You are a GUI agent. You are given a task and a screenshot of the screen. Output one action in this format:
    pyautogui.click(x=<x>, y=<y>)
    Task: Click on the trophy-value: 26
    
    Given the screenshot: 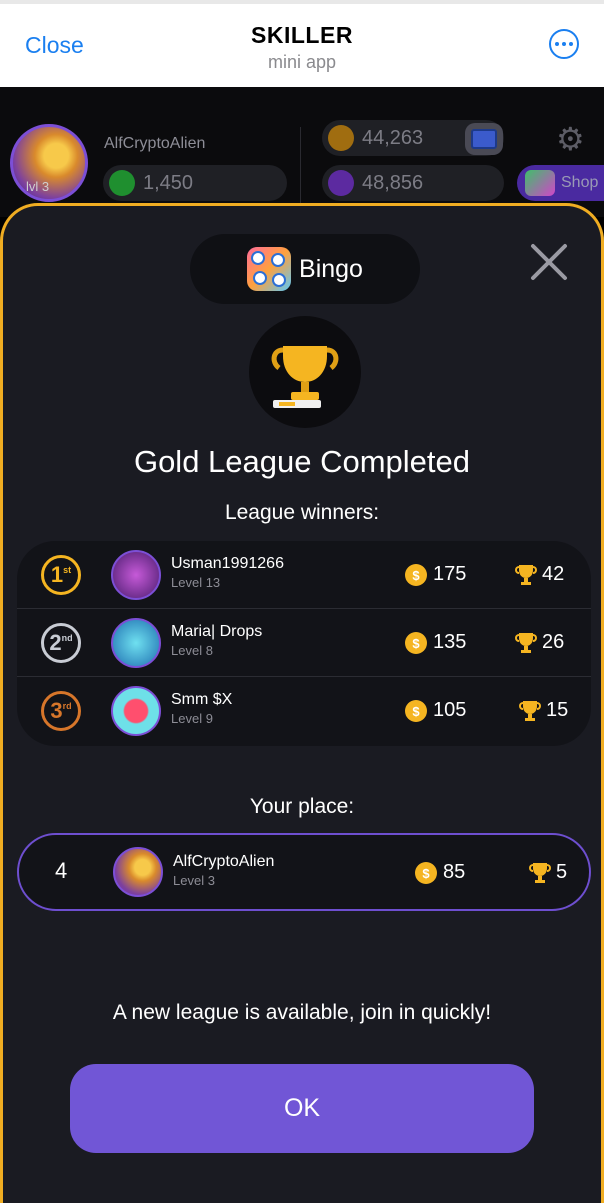 What is the action you would take?
    pyautogui.click(x=553, y=642)
    